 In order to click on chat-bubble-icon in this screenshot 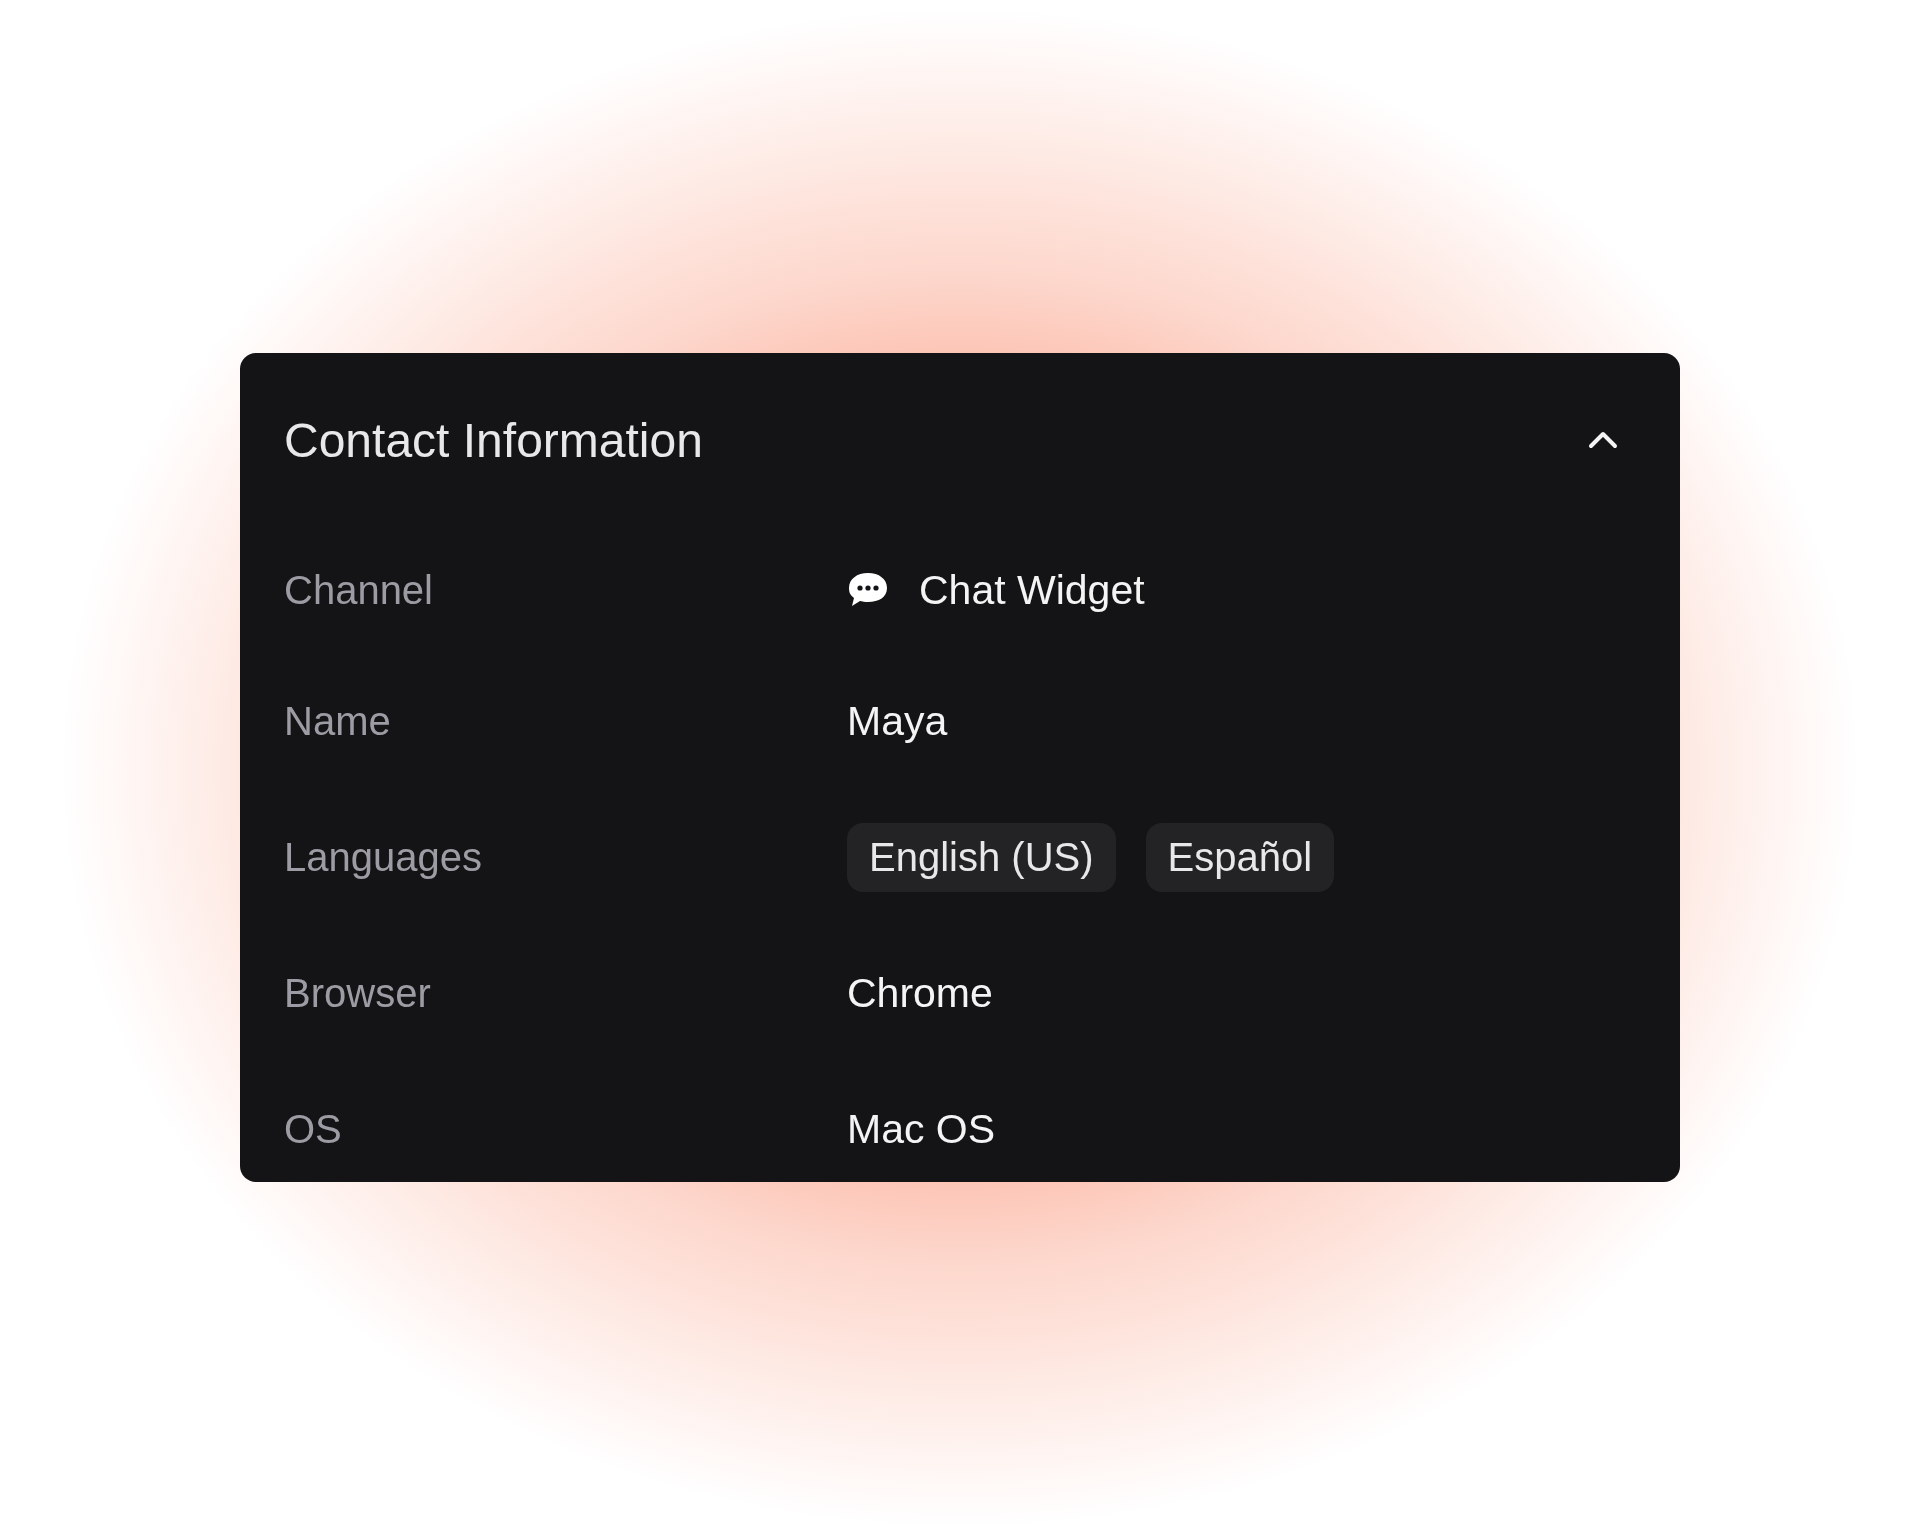, I will do `click(868, 590)`.